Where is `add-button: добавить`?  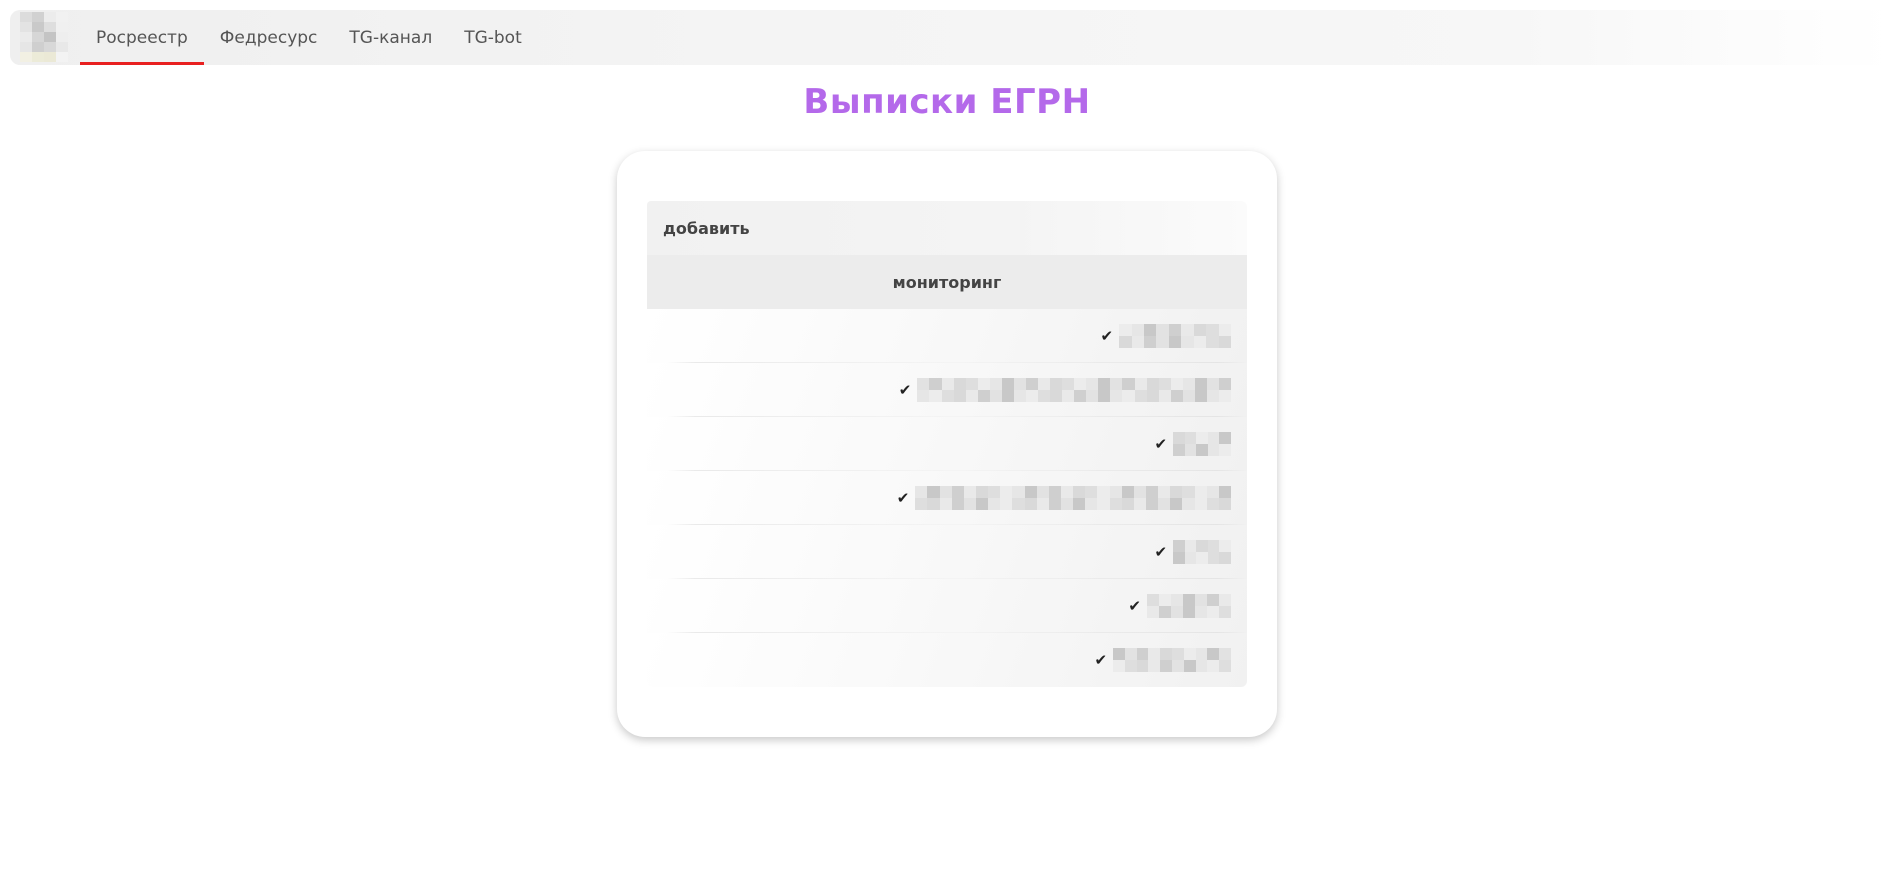 add-button: добавить is located at coordinates (947, 228).